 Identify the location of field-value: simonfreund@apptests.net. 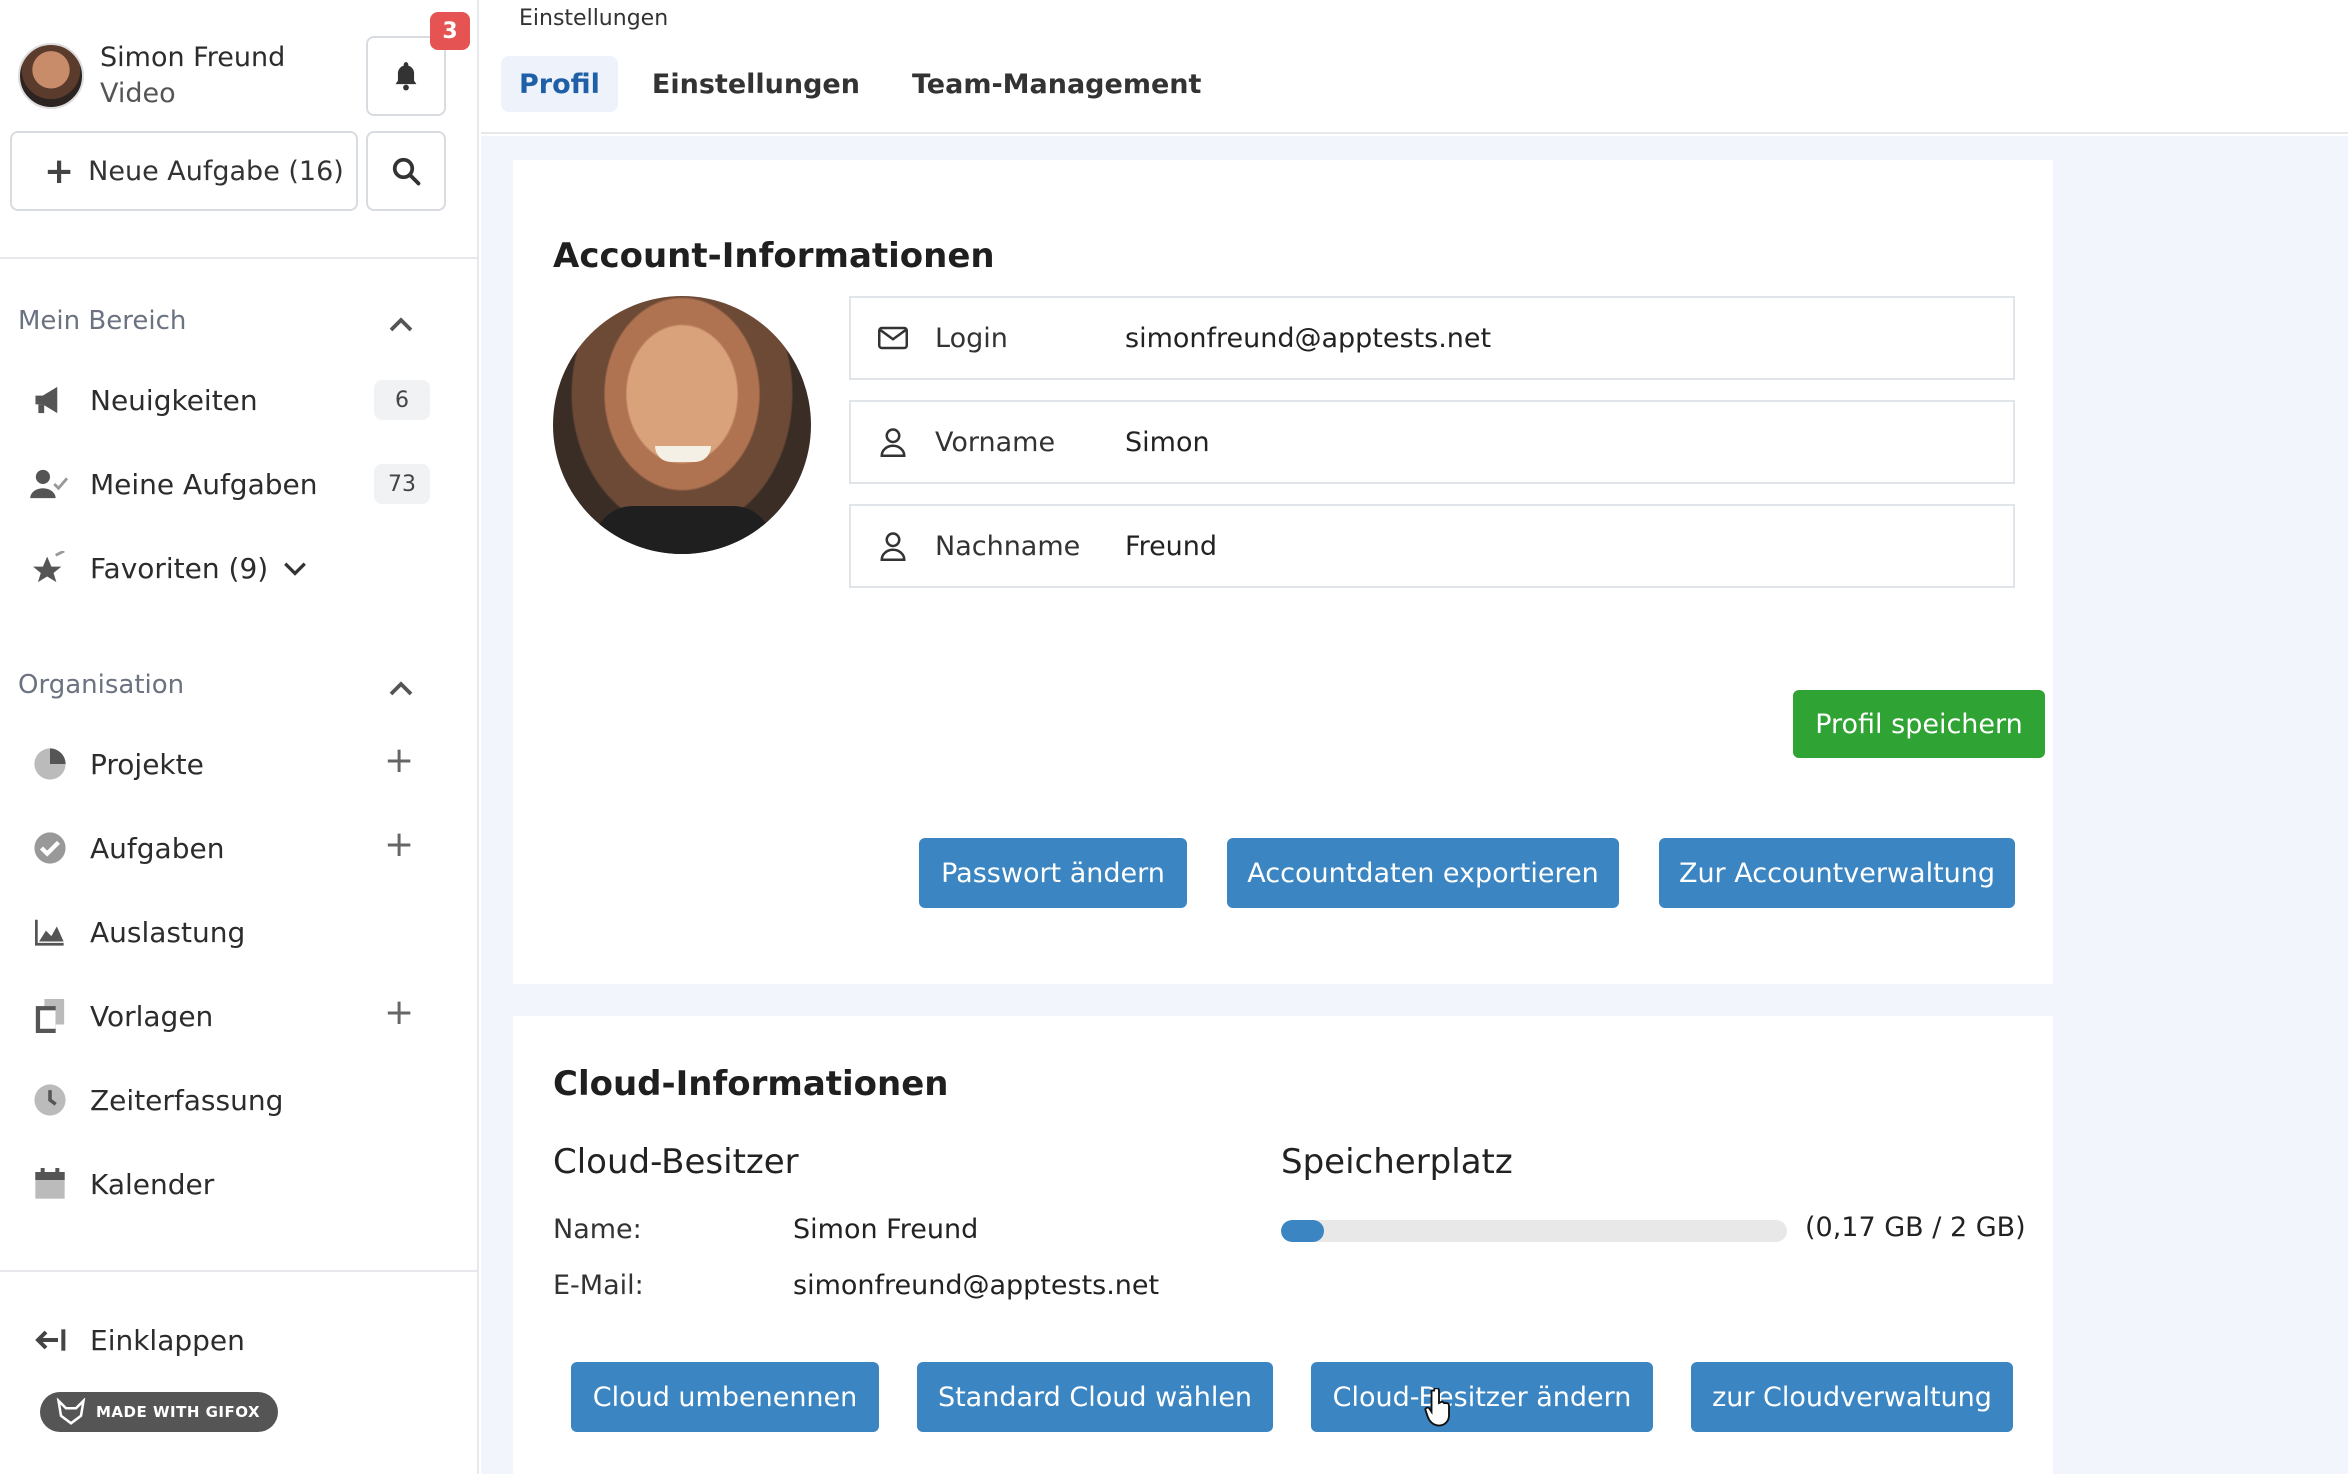
(1308, 338).